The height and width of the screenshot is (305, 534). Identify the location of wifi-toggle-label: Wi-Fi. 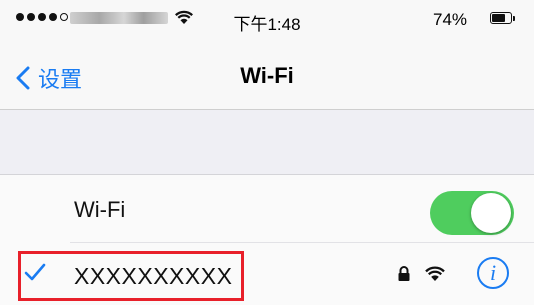
(100, 209).